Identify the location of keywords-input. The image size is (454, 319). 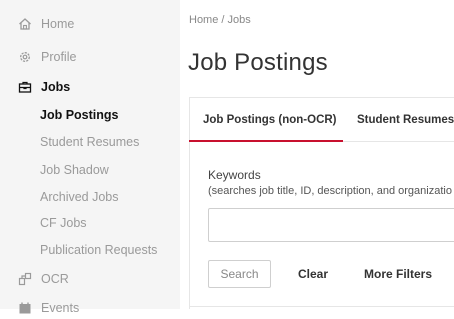
(331, 225).